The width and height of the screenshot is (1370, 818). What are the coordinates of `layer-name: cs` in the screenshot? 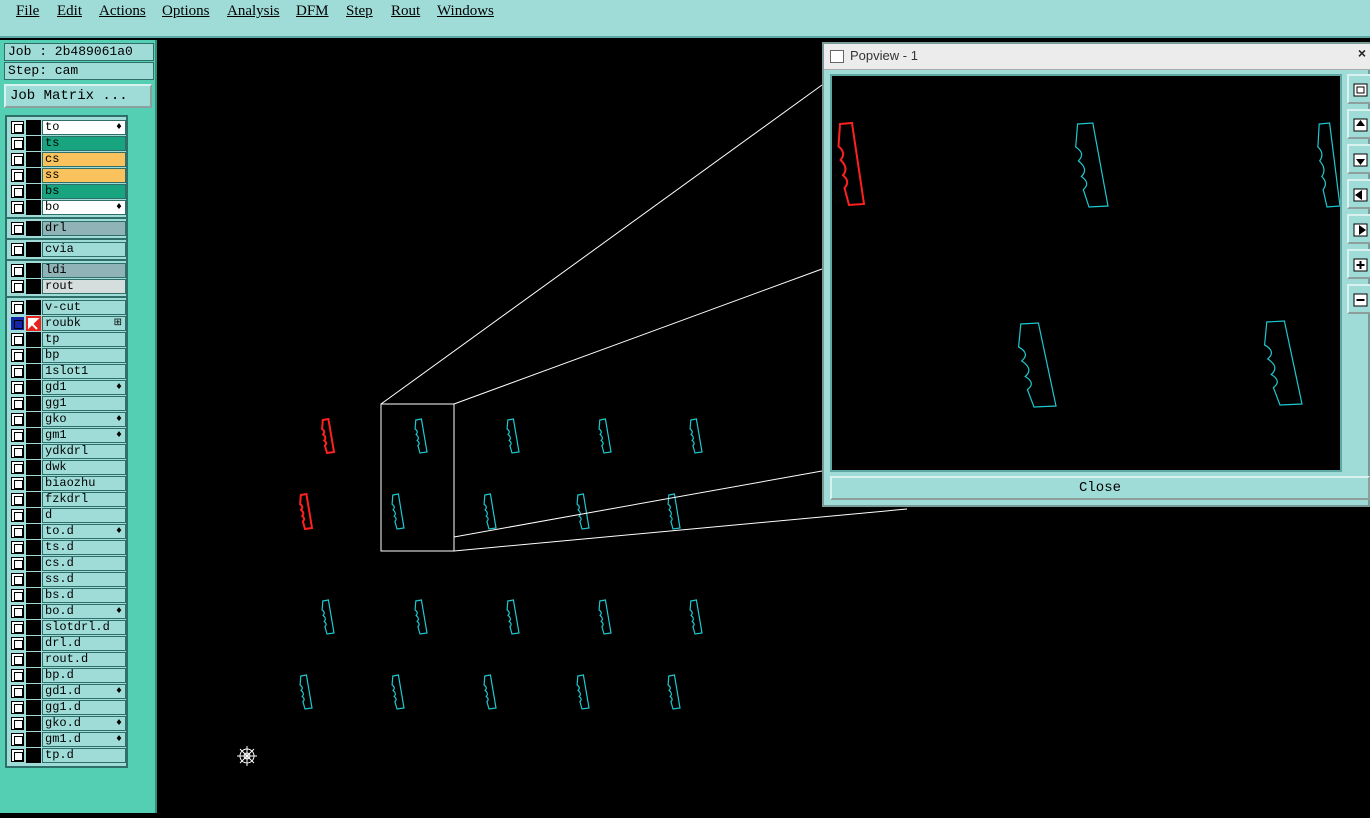 It's located at (84, 159).